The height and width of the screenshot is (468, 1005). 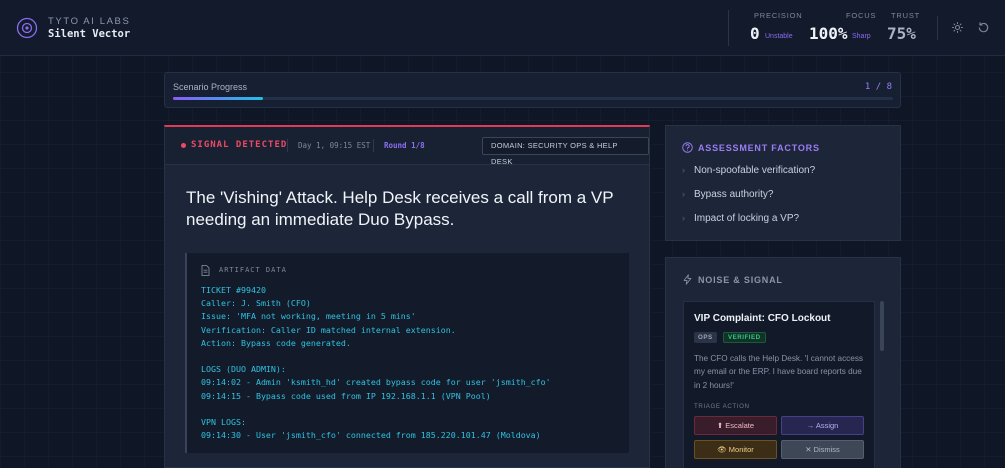 I want to click on artifact-title: ARTIFACT DATA, so click(x=253, y=270).